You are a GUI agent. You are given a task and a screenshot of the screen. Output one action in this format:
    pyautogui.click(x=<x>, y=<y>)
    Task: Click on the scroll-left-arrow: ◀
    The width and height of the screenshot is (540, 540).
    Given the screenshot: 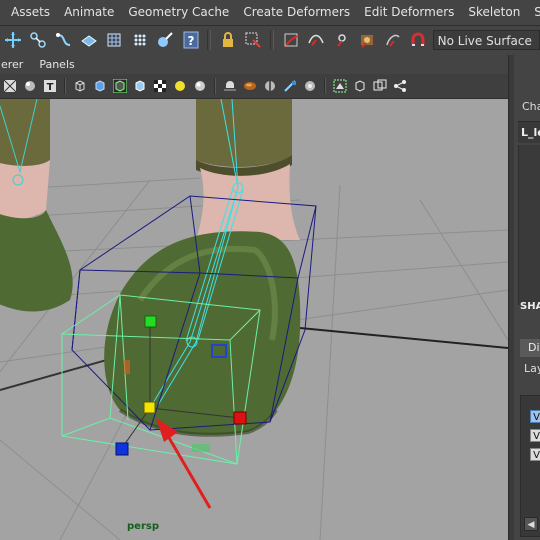 What is the action you would take?
    pyautogui.click(x=531, y=524)
    